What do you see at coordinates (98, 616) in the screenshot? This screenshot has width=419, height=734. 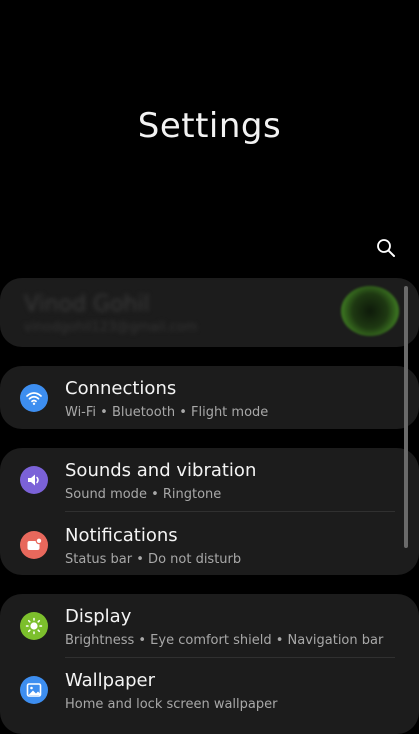 I see `settings-item-title: Display` at bounding box center [98, 616].